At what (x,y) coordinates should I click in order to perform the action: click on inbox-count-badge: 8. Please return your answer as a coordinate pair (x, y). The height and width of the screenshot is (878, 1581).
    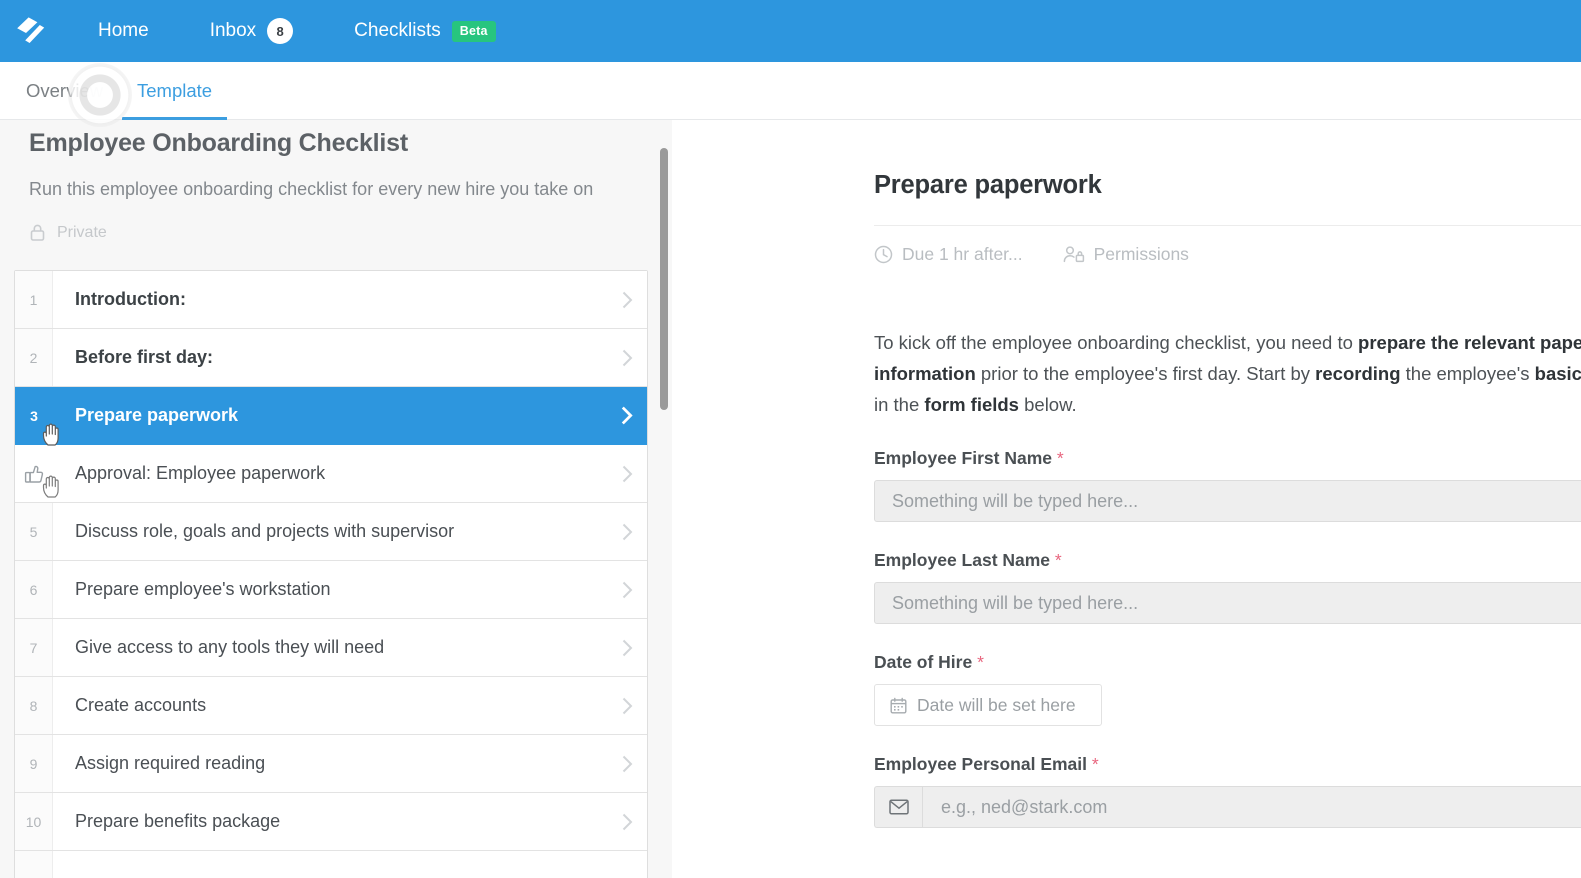
    Looking at the image, I should click on (280, 31).